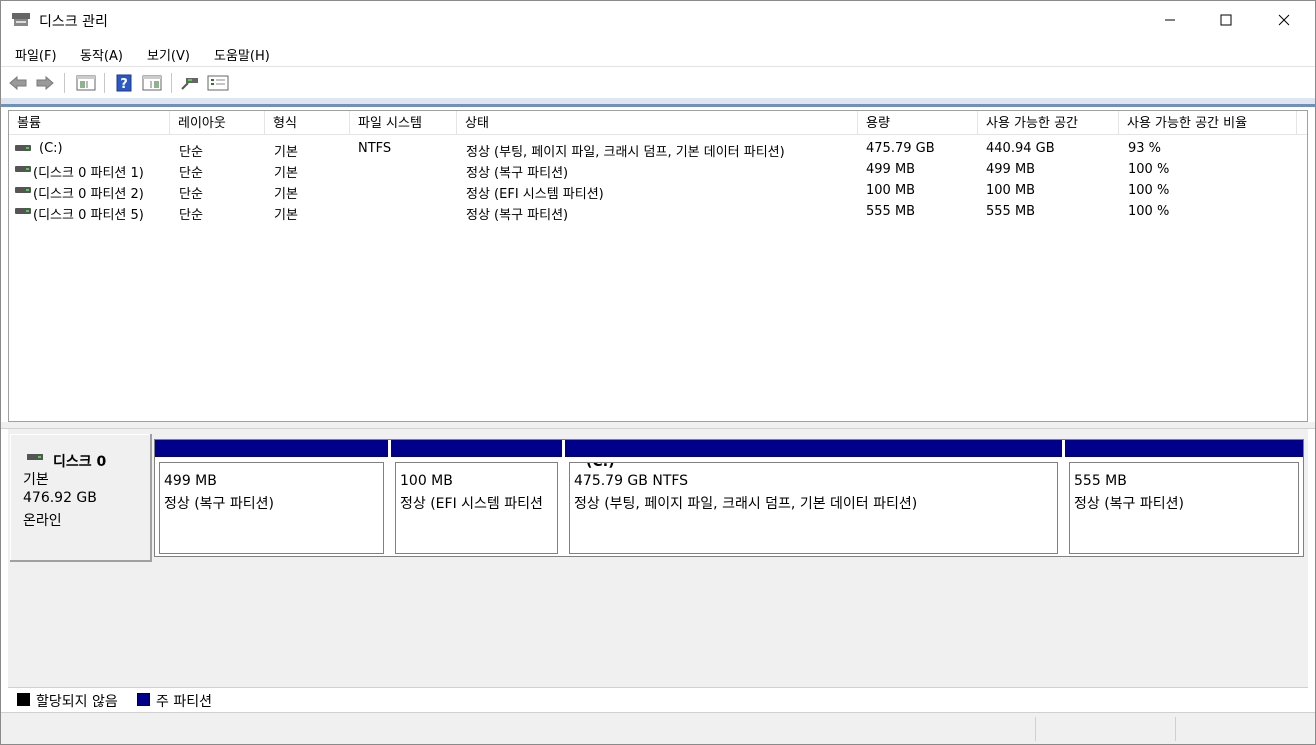  I want to click on volume-capacity: 499 MB, so click(891, 169).